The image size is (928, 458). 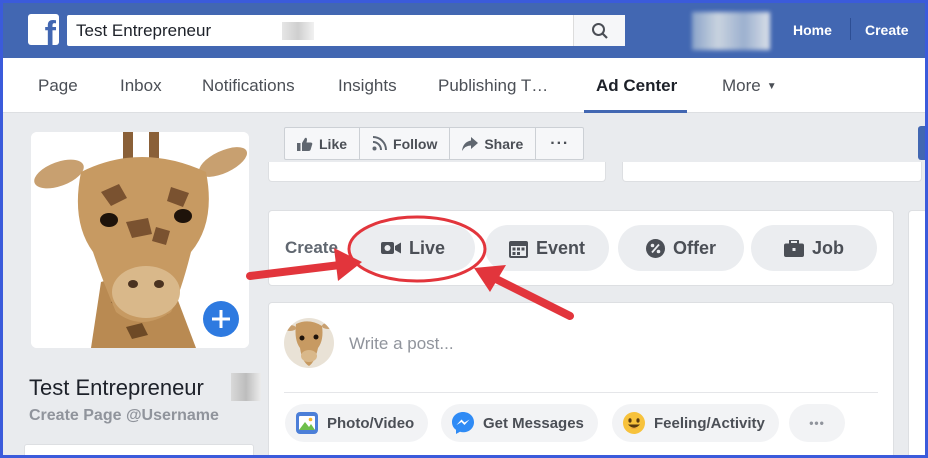 I want to click on share-button: Share, so click(x=493, y=143).